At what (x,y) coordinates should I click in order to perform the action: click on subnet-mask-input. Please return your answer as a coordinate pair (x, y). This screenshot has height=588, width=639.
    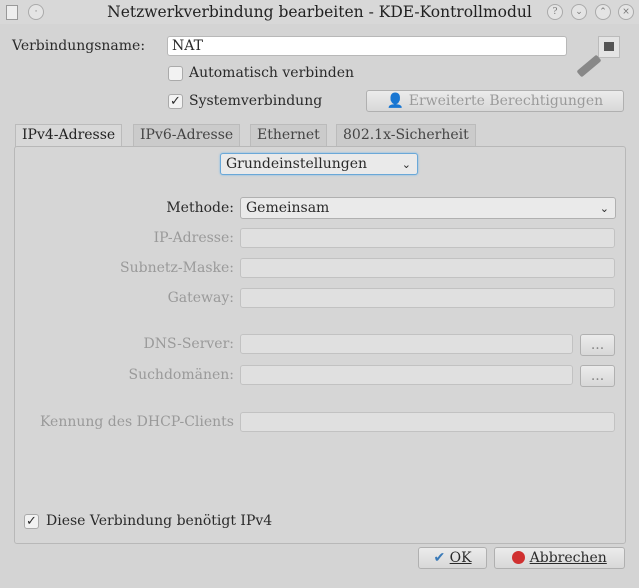
    Looking at the image, I should click on (427, 268).